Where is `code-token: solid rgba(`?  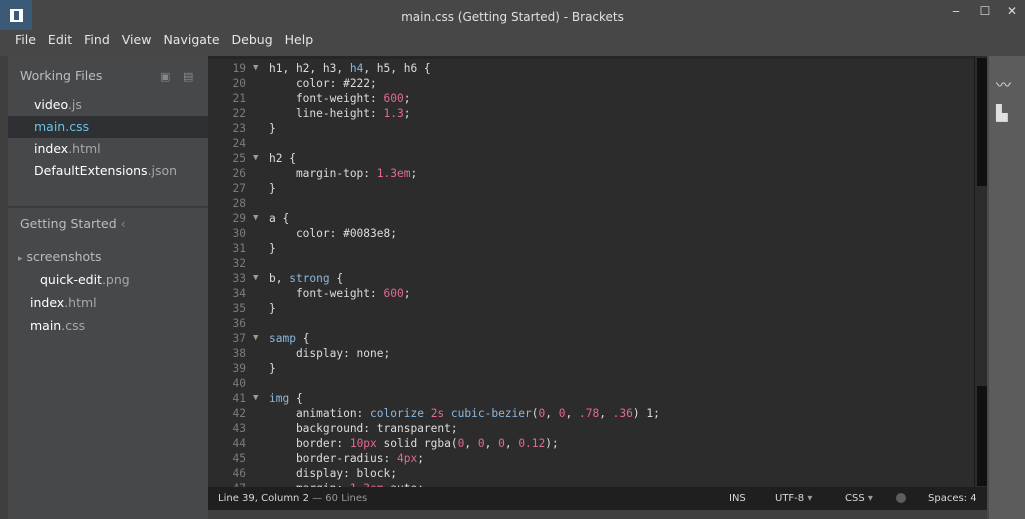
code-token: solid rgba( is located at coordinates (417, 443).